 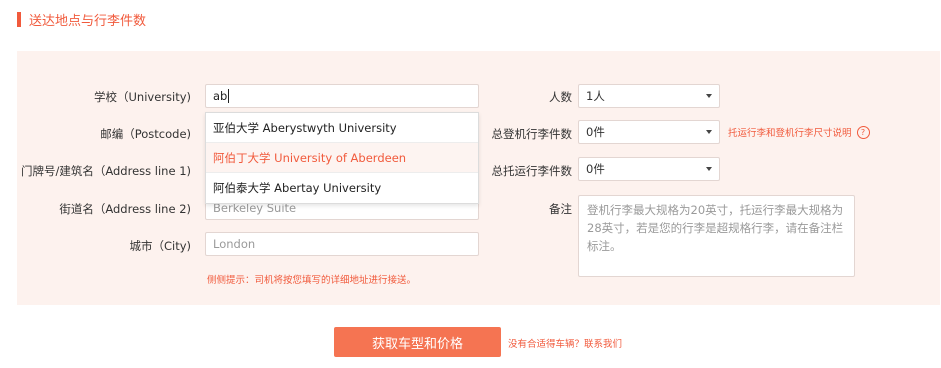 What do you see at coordinates (234, 244) in the screenshot?
I see `city-placeholder: London` at bounding box center [234, 244].